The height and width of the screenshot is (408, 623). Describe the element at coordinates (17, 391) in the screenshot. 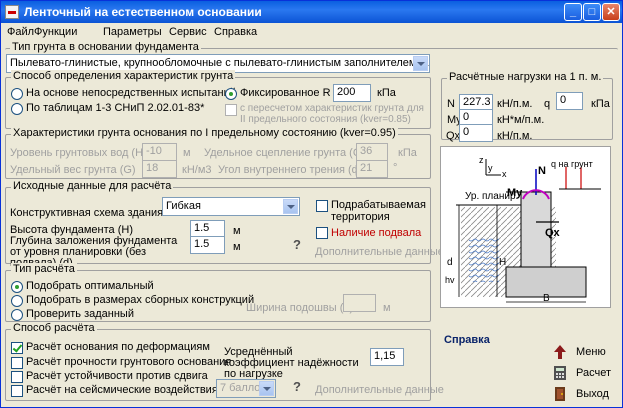

I see `seismic-checkbox` at that location.